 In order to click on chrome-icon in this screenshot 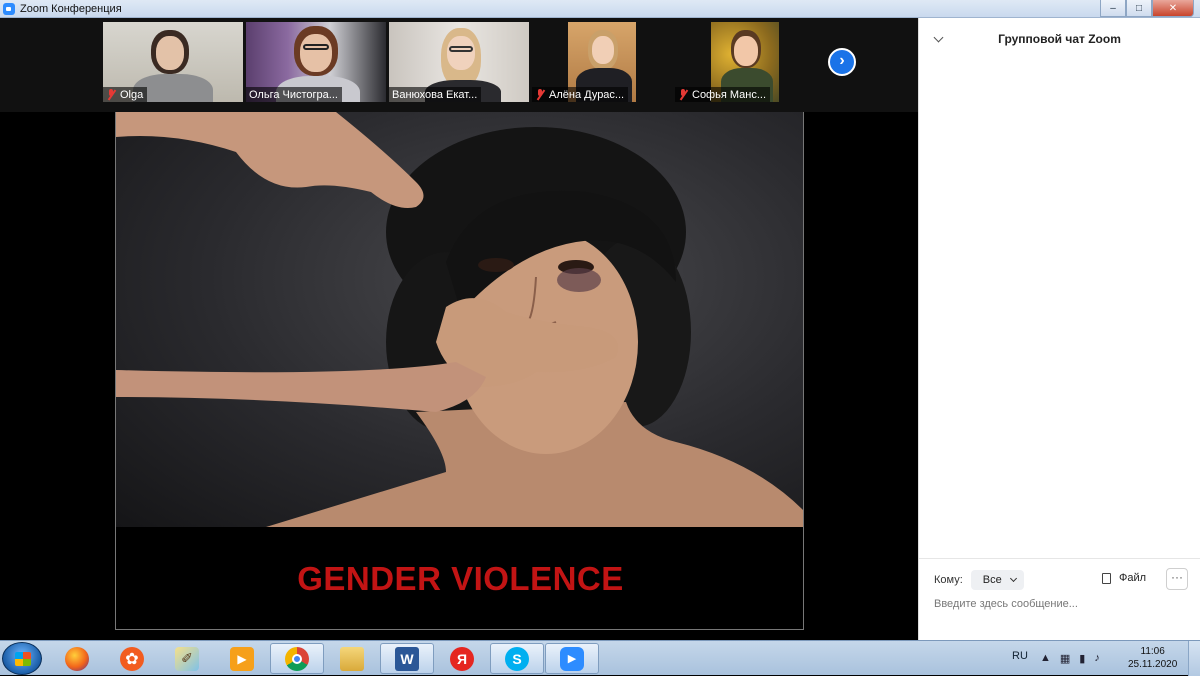, I will do `click(297, 658)`.